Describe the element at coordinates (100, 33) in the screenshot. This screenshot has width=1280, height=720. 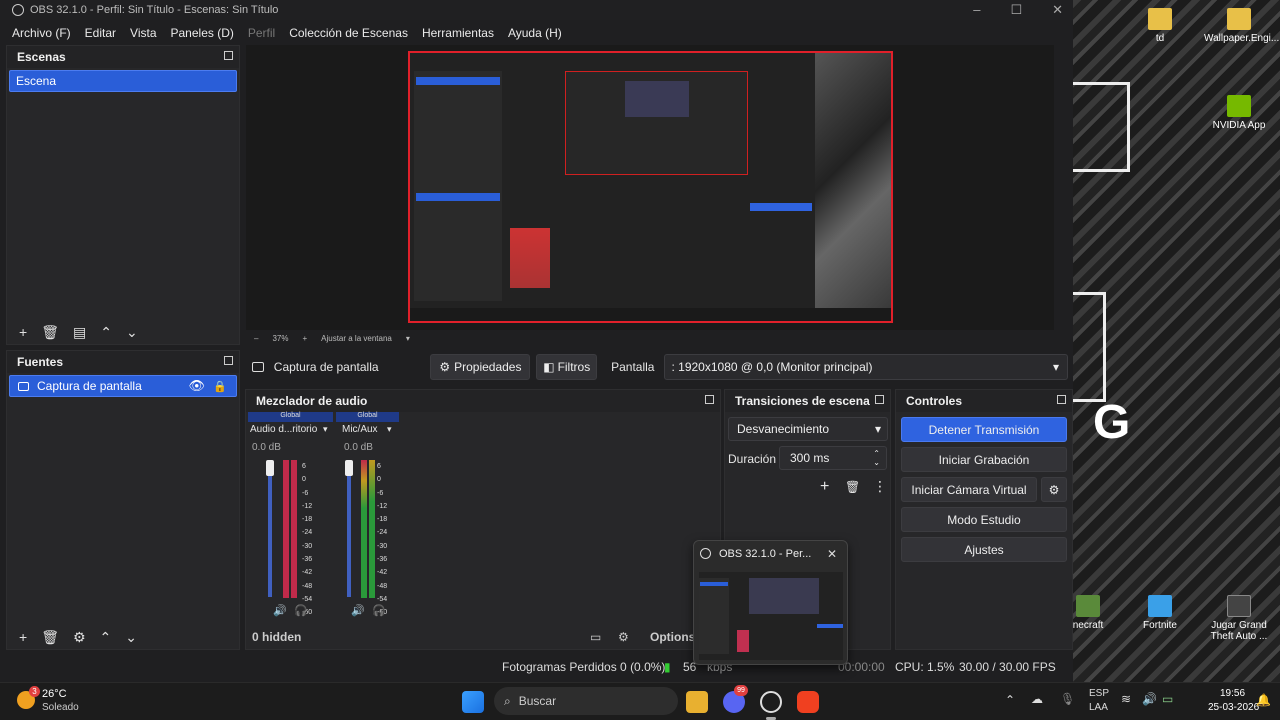
I see `menu-editar: Editar` at that location.